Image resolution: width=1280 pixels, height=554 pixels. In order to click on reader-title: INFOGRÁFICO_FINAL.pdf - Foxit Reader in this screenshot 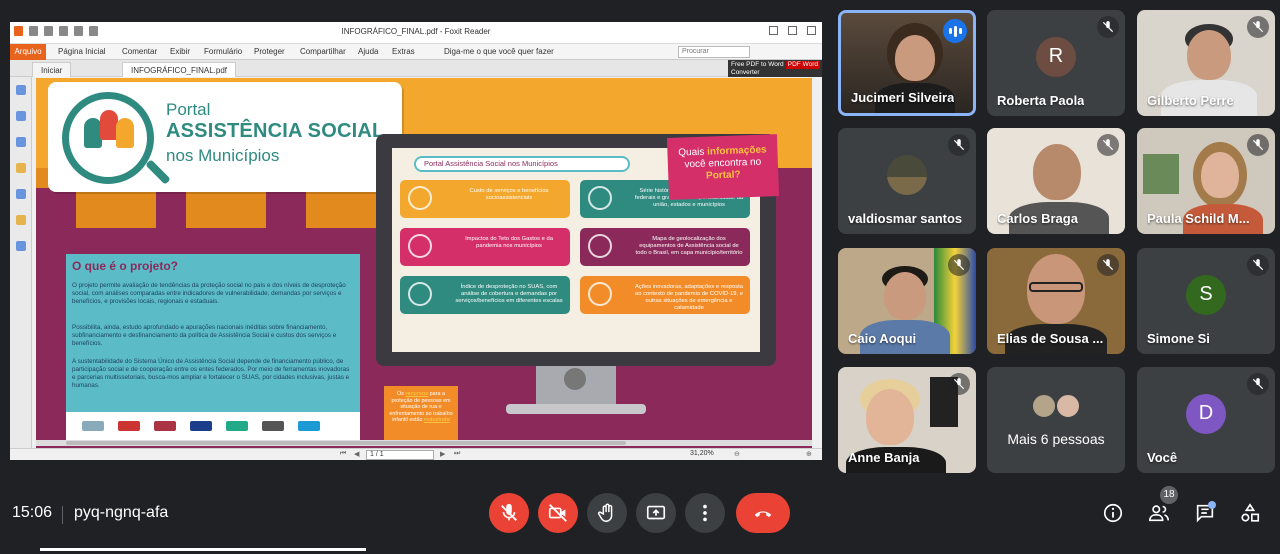, I will do `click(416, 31)`.